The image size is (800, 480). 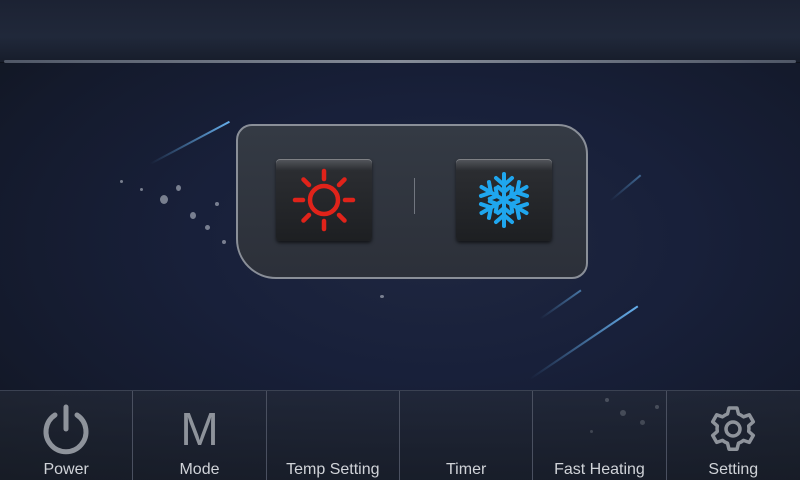 I want to click on mode-selection-panel, so click(x=412, y=201).